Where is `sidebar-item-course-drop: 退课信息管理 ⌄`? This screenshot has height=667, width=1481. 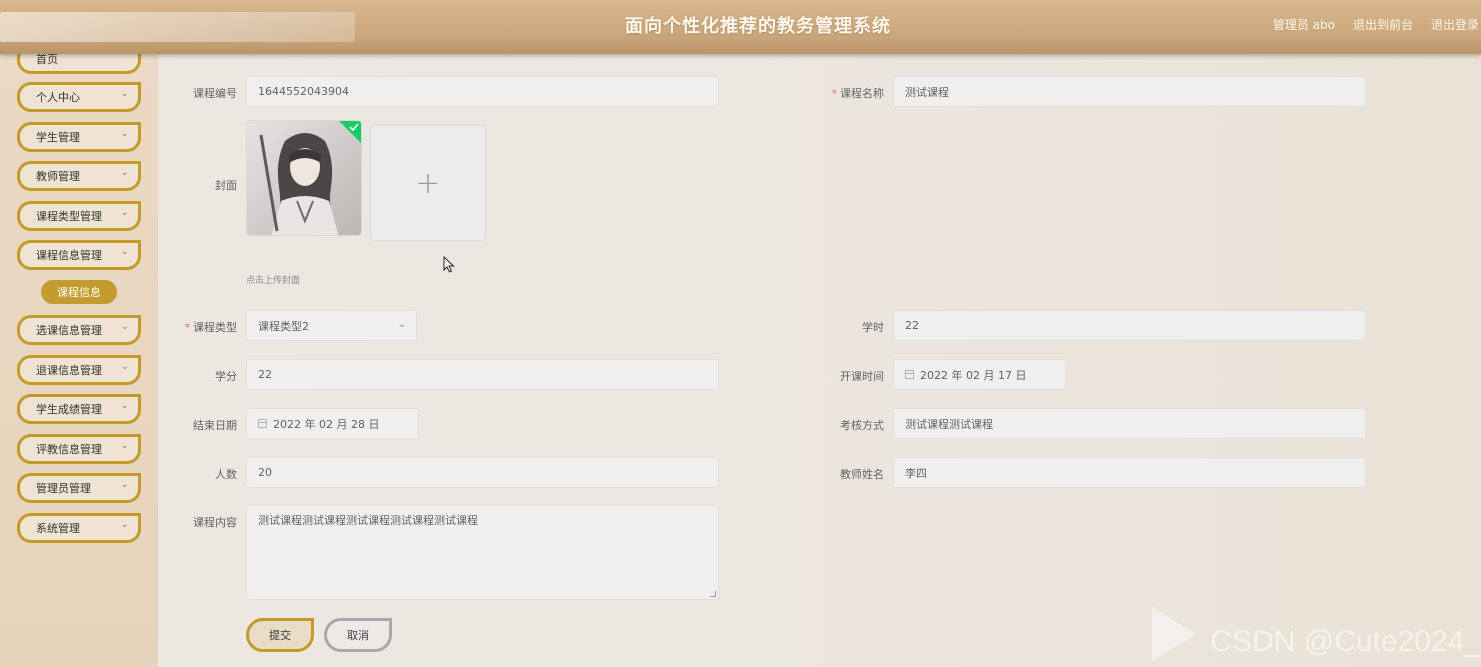 sidebar-item-course-drop: 退课信息管理 ⌄ is located at coordinates (79, 370).